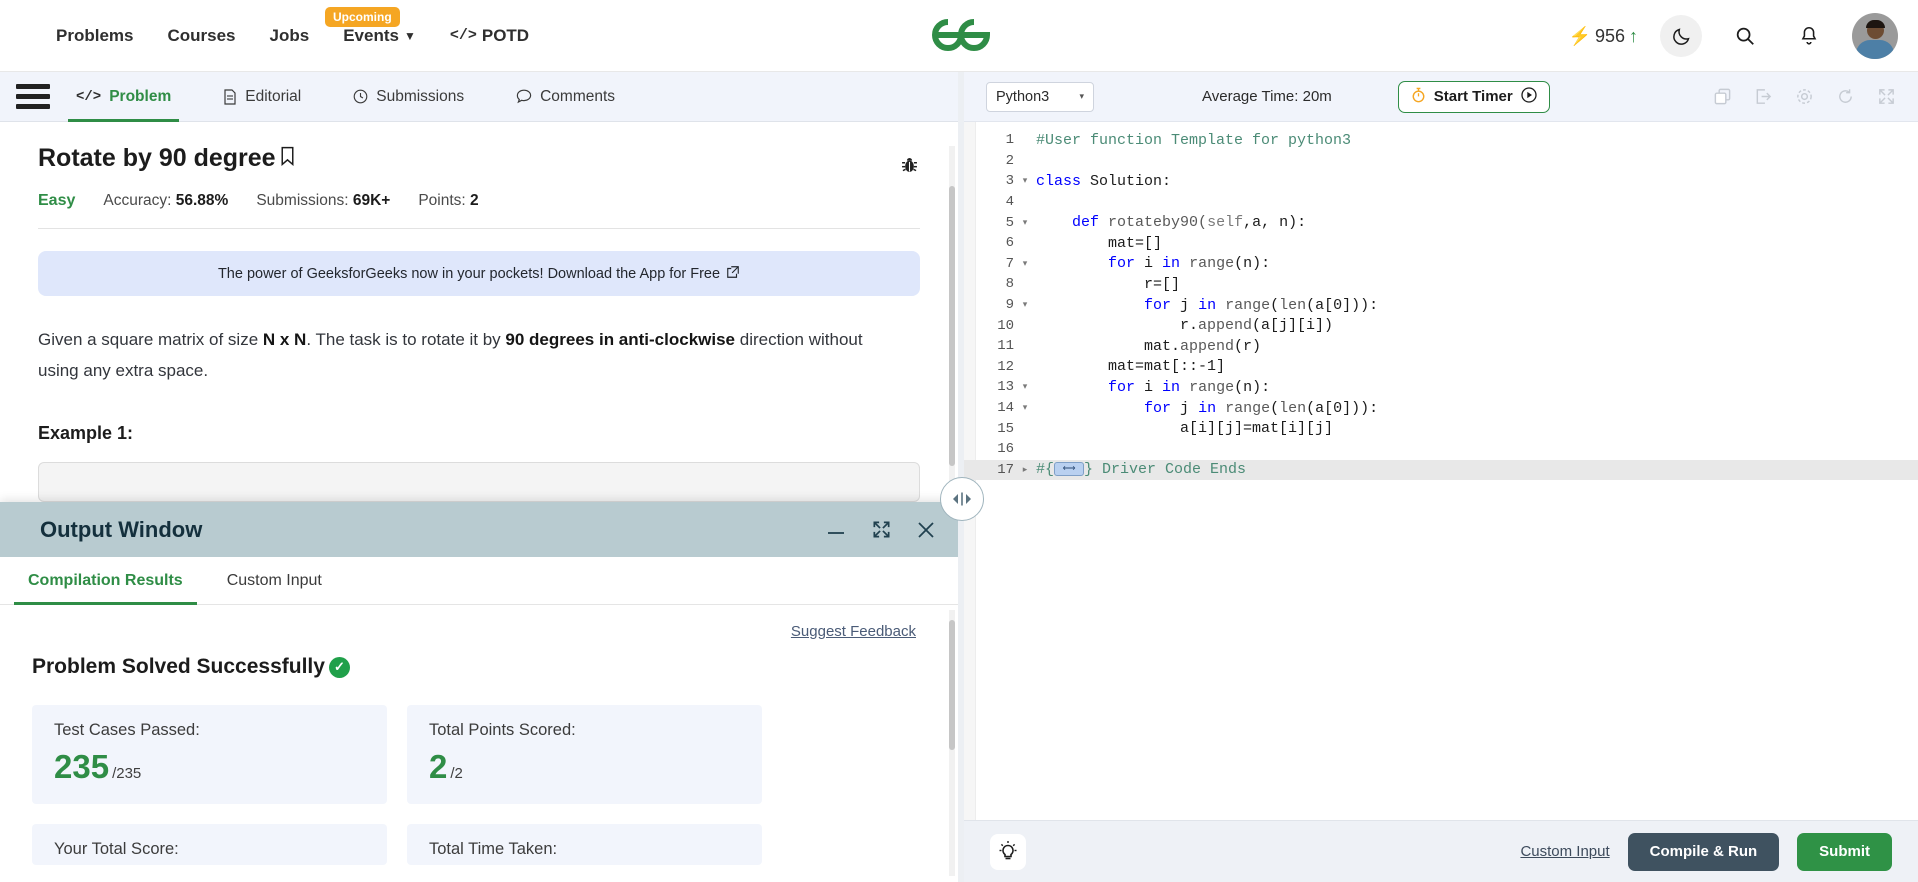  What do you see at coordinates (1763, 96) in the screenshot?
I see `import-icon` at bounding box center [1763, 96].